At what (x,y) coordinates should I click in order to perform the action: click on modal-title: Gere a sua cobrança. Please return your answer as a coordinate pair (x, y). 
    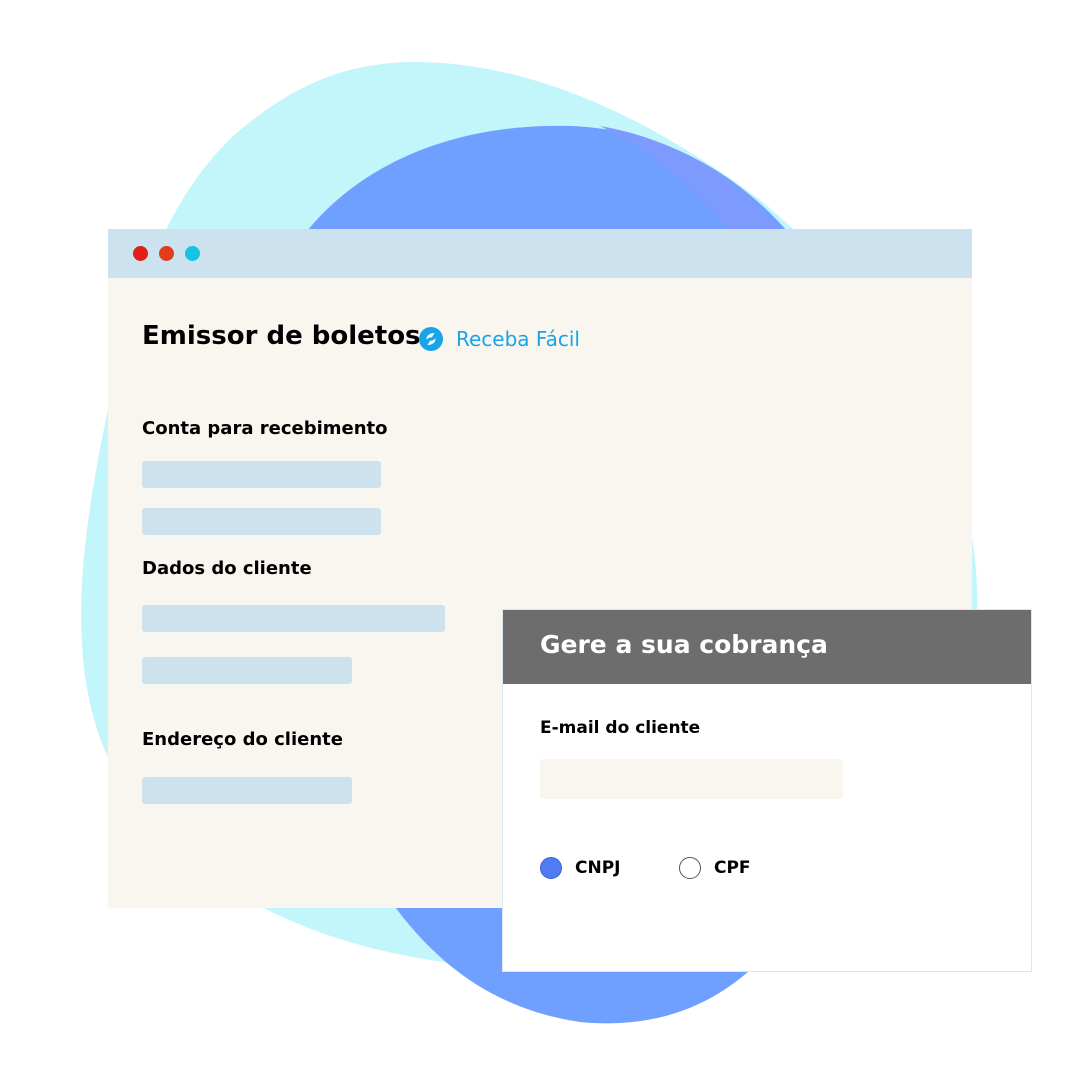
    Looking at the image, I should click on (684, 644).